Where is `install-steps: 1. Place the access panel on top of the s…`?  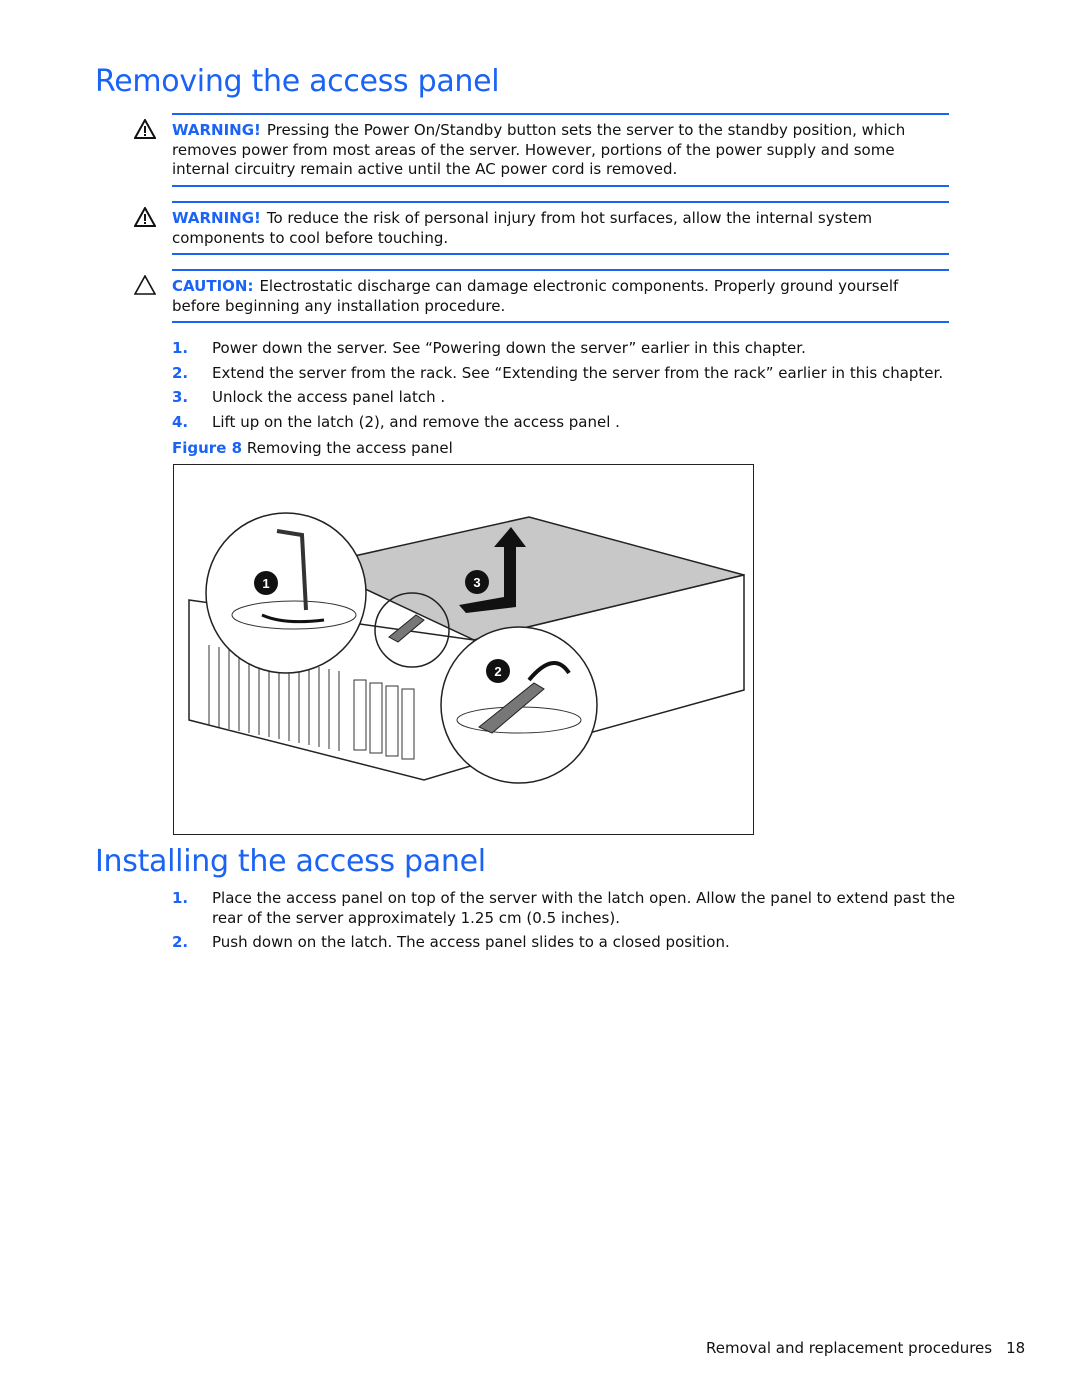 install-steps: 1. Place the access panel on top of the s… is located at coordinates (572, 923).